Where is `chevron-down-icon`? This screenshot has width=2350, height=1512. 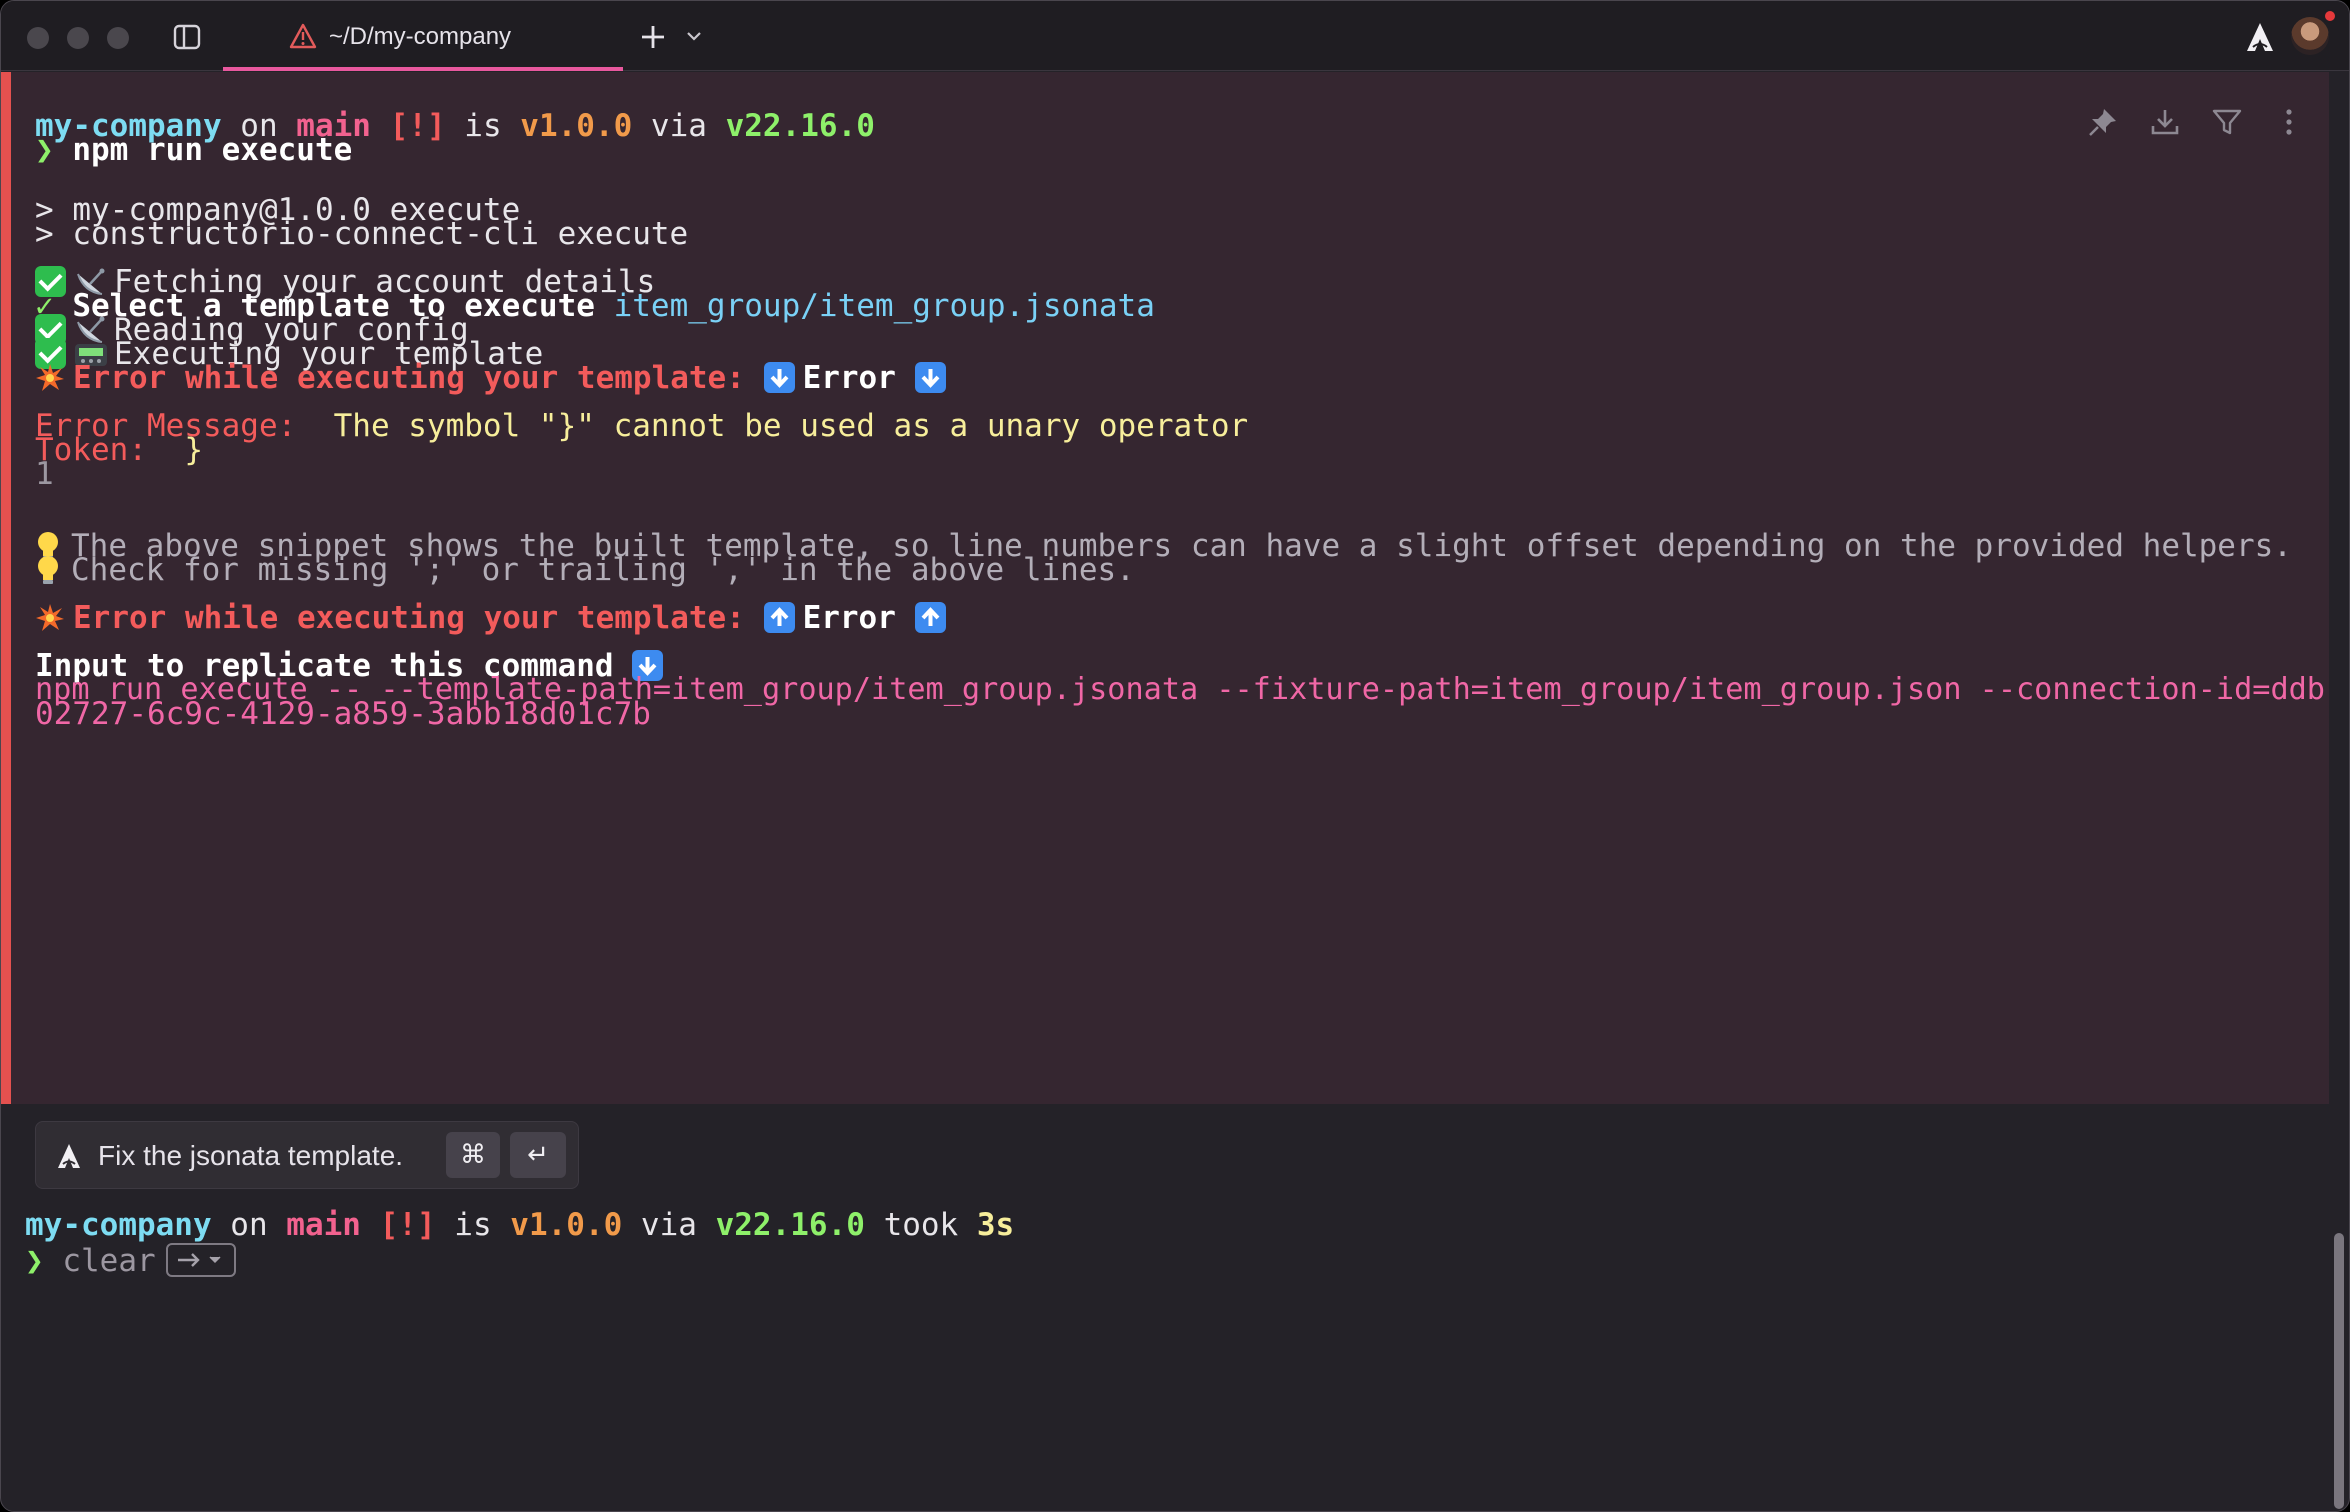 chevron-down-icon is located at coordinates (694, 36).